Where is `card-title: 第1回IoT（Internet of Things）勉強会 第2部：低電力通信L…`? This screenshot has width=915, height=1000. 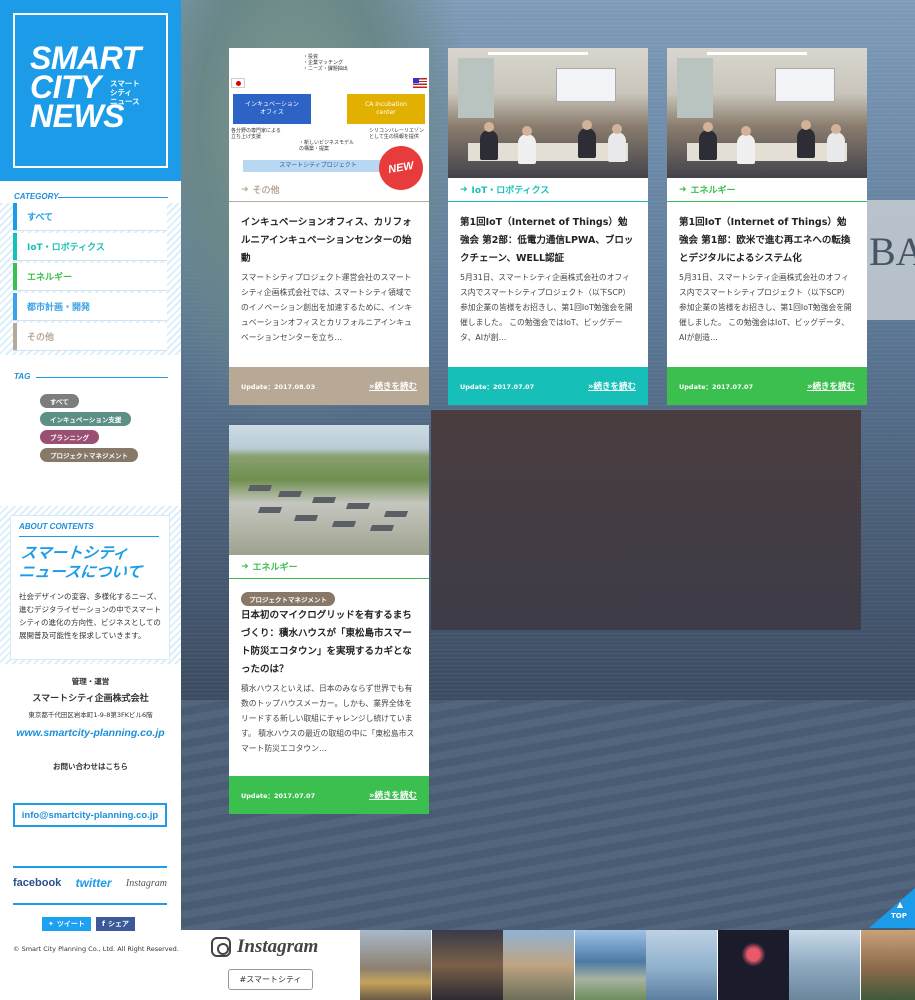
card-title: 第1回IoT（Internet of Things）勉強会 第2部：低電力通信L… is located at coordinates (548, 241).